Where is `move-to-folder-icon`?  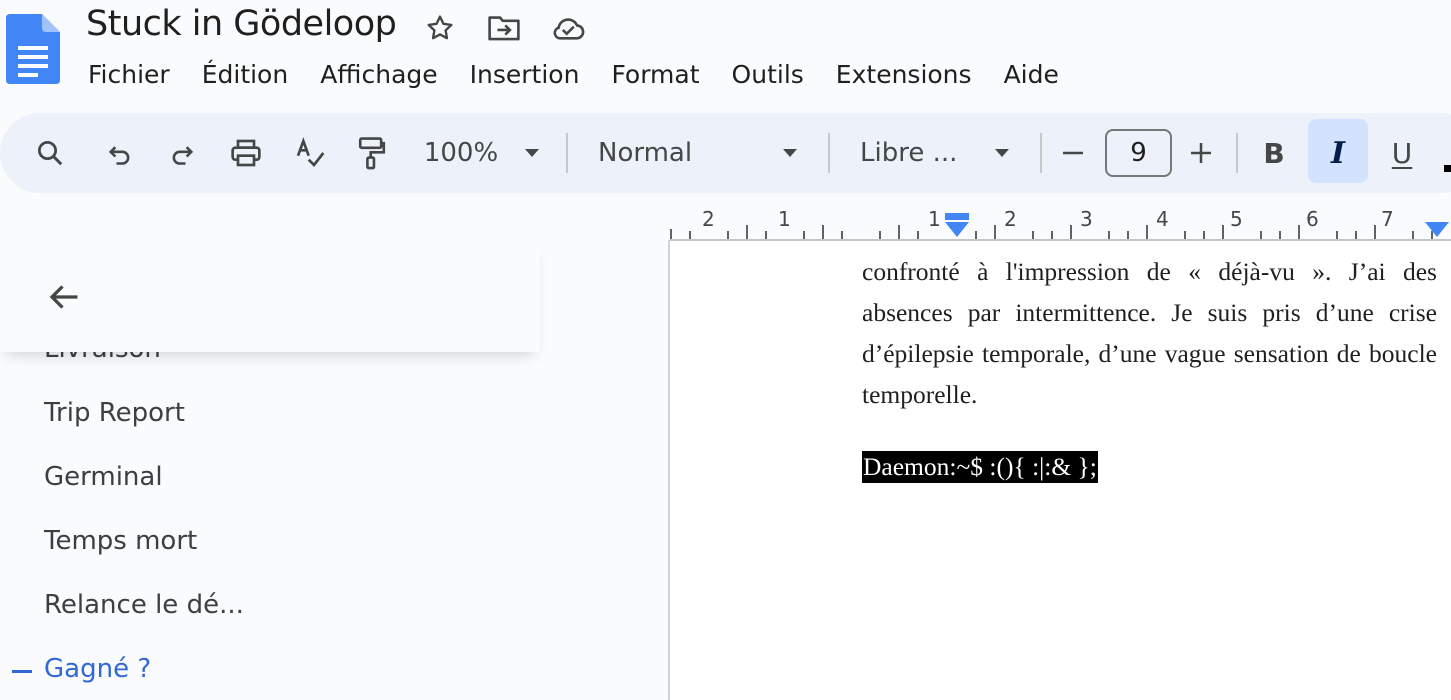
move-to-folder-icon is located at coordinates (504, 28).